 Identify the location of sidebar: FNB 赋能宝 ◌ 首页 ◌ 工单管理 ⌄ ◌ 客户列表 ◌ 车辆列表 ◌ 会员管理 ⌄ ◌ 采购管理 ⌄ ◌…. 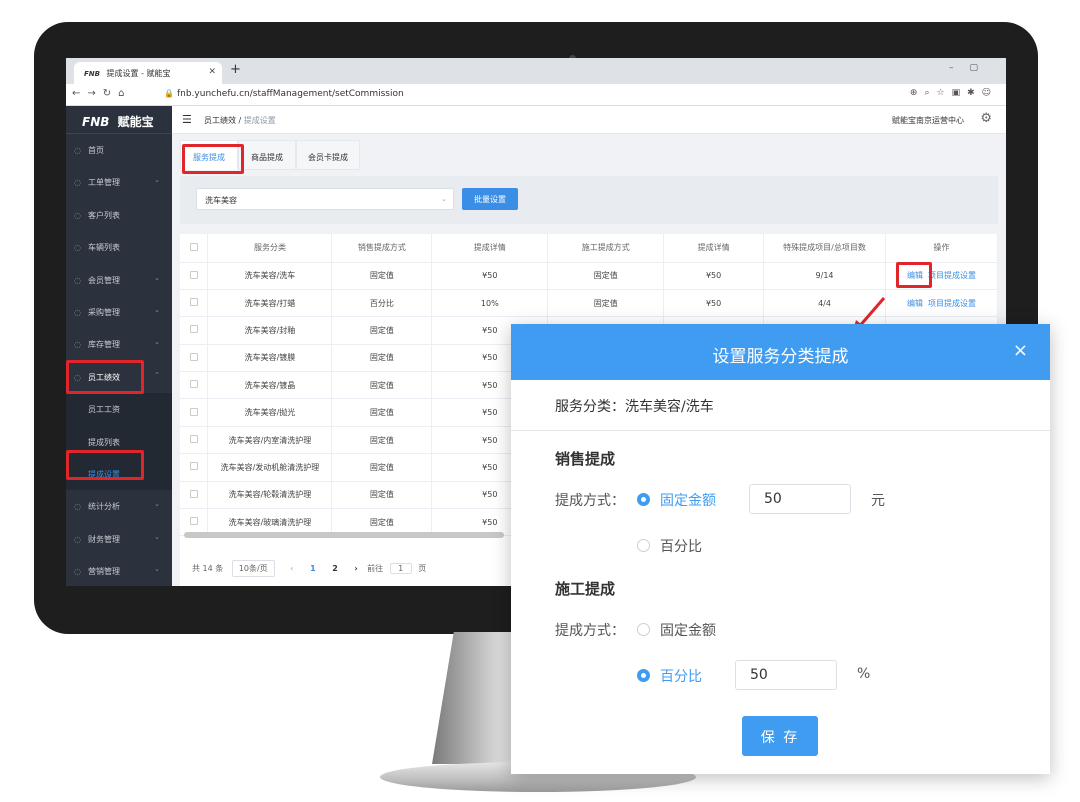
(119, 346).